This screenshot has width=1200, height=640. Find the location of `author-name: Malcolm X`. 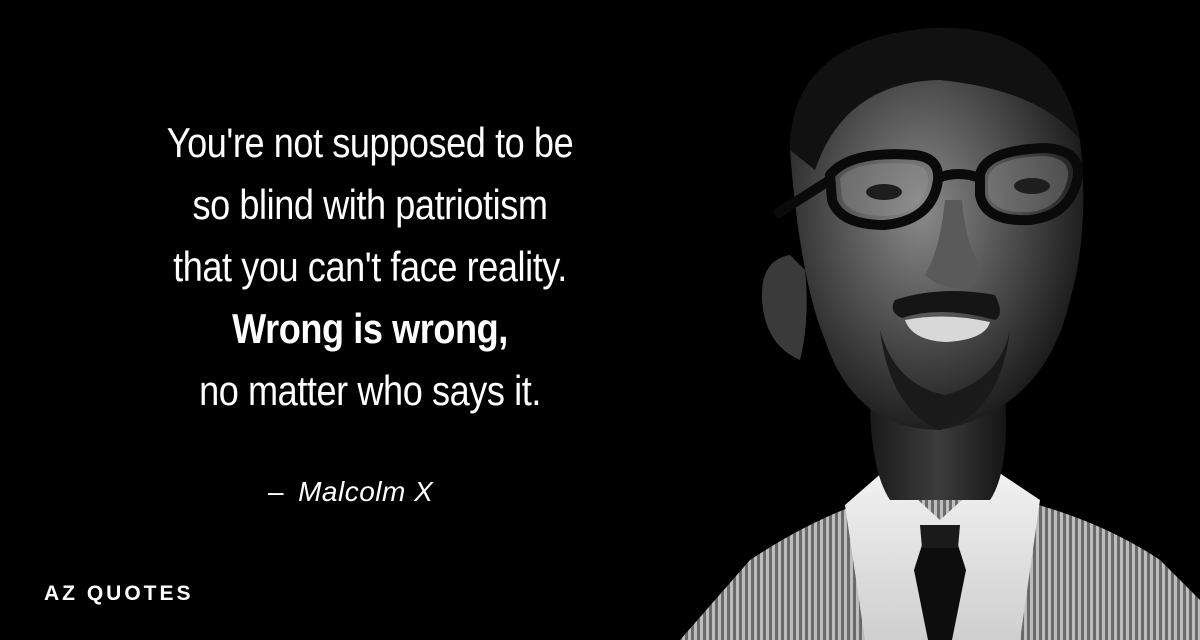

author-name: Malcolm X is located at coordinates (366, 491).